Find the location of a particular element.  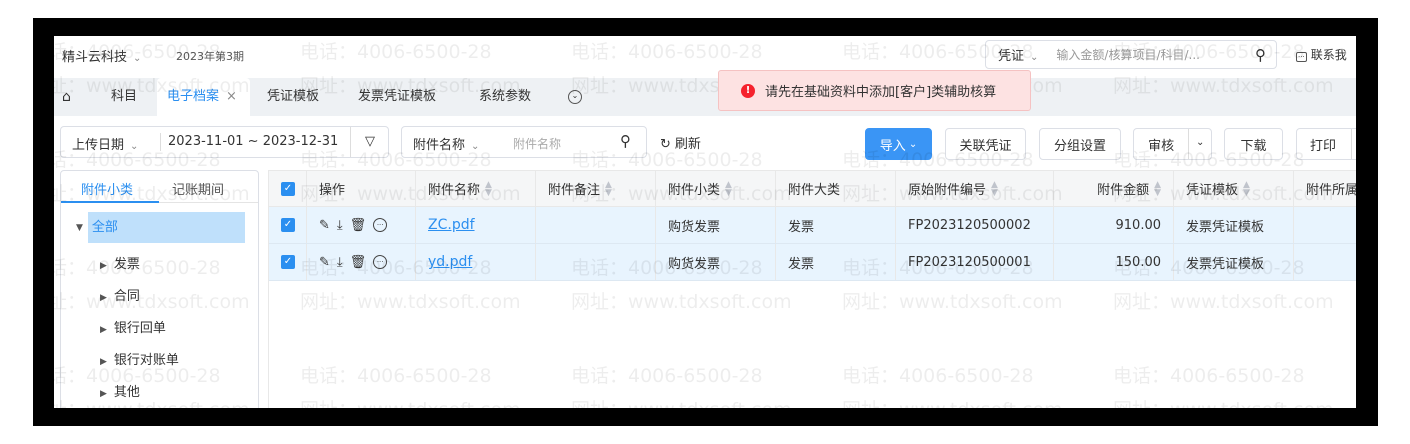

review-split-button: 审核 ⌄ is located at coordinates (1172, 144).